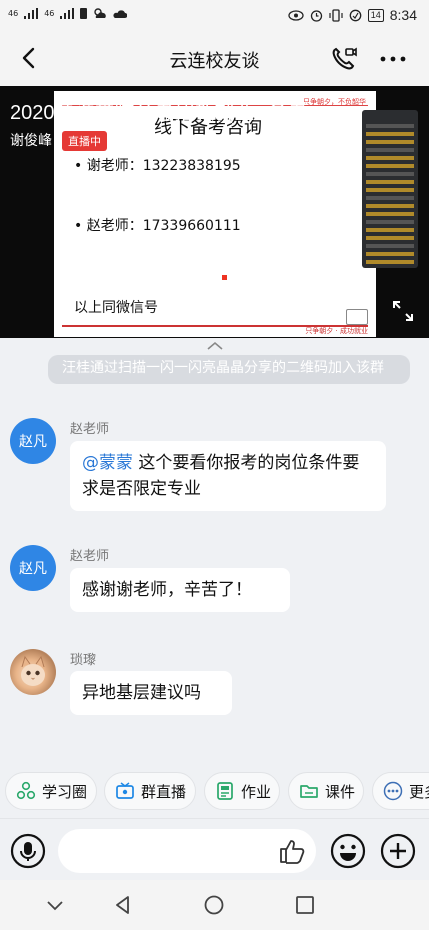  I want to click on chip-label: 课件, so click(340, 791).